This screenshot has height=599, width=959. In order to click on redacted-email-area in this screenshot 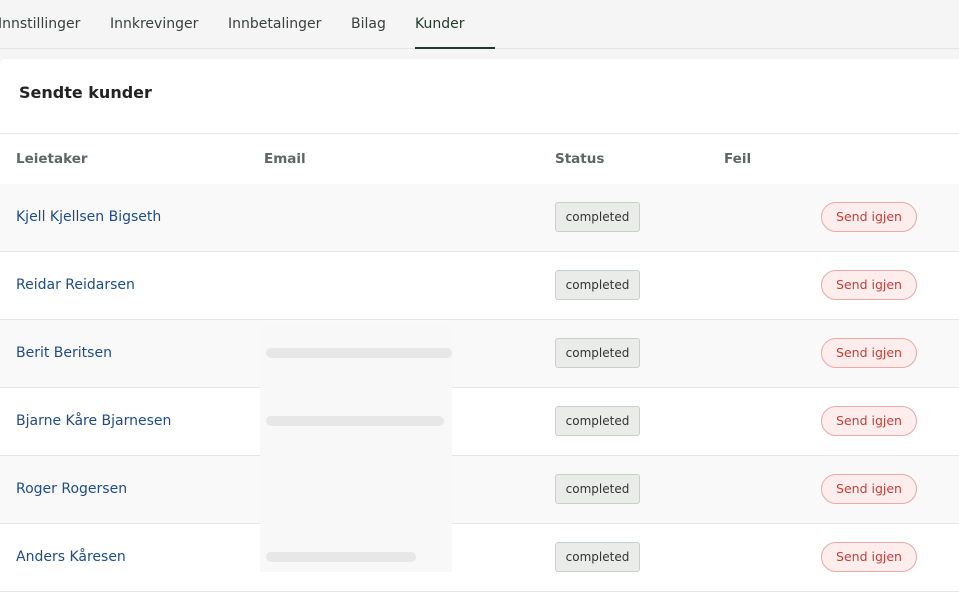, I will do `click(356, 449)`.